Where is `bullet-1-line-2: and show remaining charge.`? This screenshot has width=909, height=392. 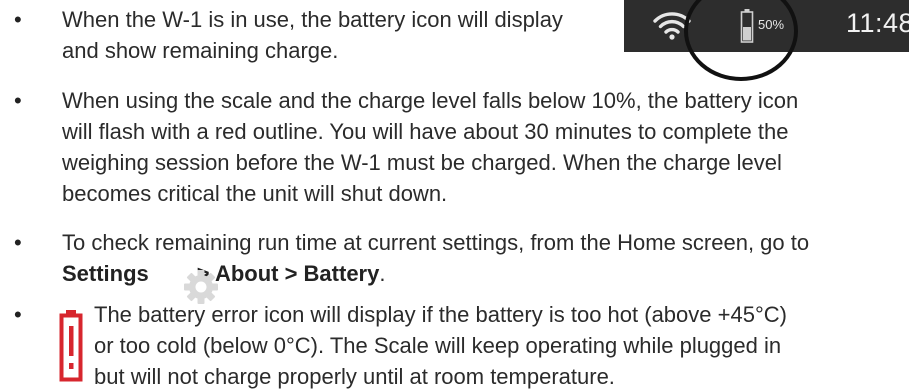 bullet-1-line-2: and show remaining charge. is located at coordinates (200, 50).